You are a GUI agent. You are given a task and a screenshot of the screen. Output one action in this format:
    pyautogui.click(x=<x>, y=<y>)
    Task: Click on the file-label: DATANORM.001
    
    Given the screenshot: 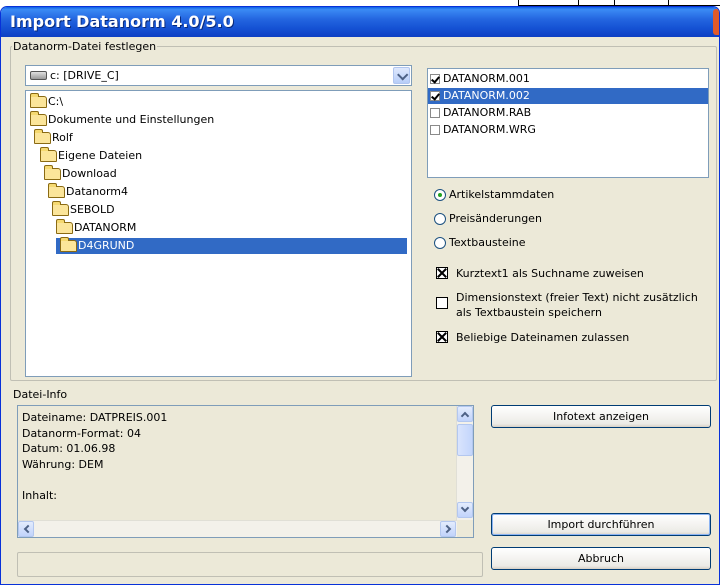 What is the action you would take?
    pyautogui.click(x=486, y=78)
    